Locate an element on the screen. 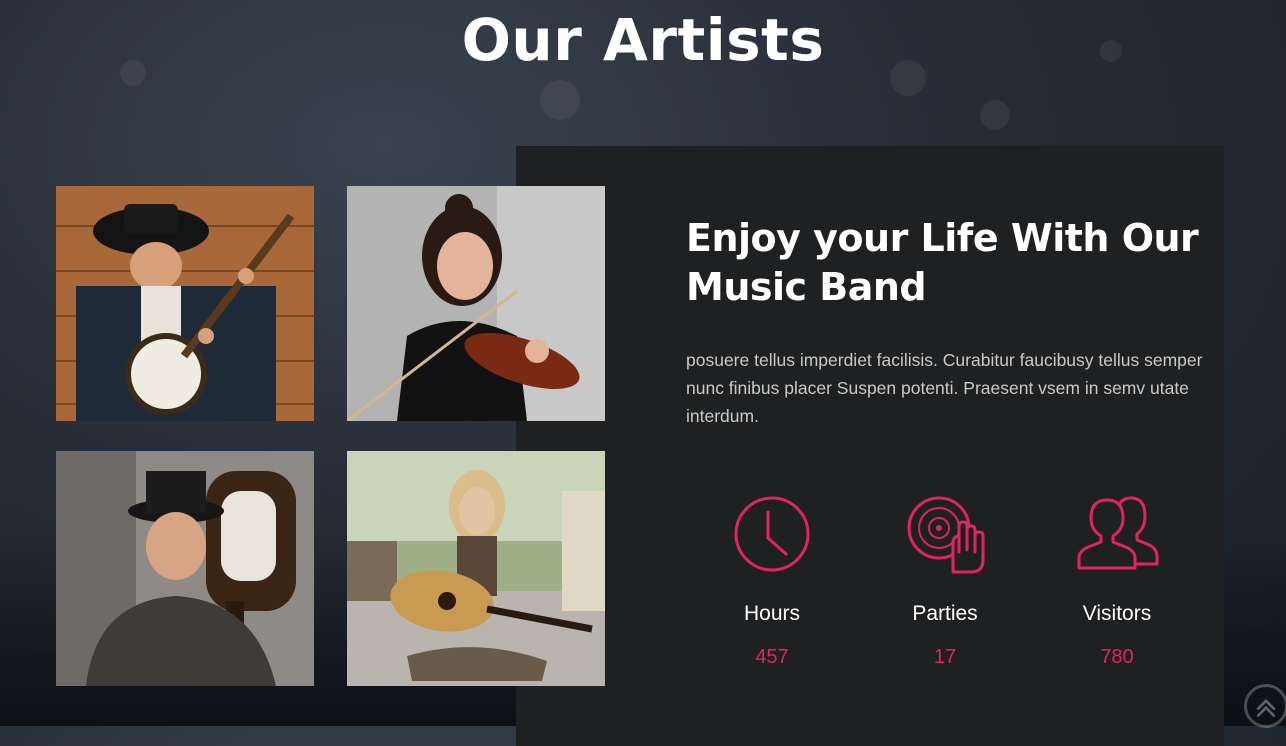 This screenshot has width=1286, height=746. stat-value: 457 is located at coordinates (772, 657).